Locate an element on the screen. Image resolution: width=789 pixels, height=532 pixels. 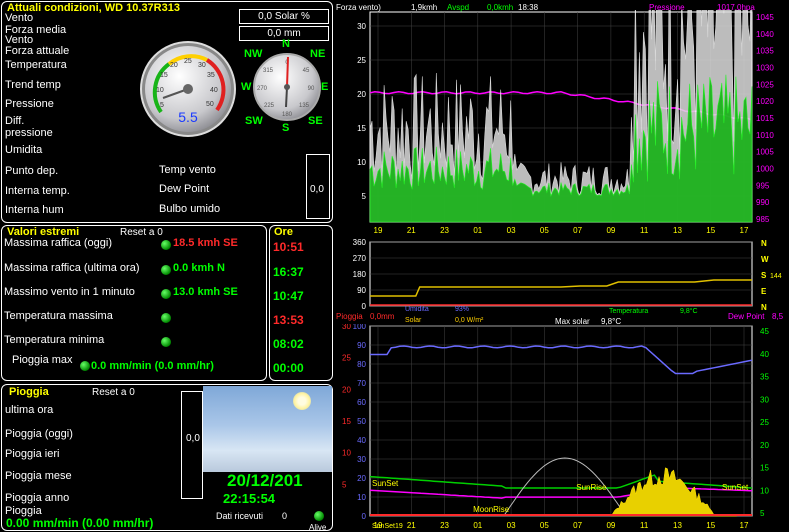
left-tick-label: 270 is located at coordinates (360, 258).